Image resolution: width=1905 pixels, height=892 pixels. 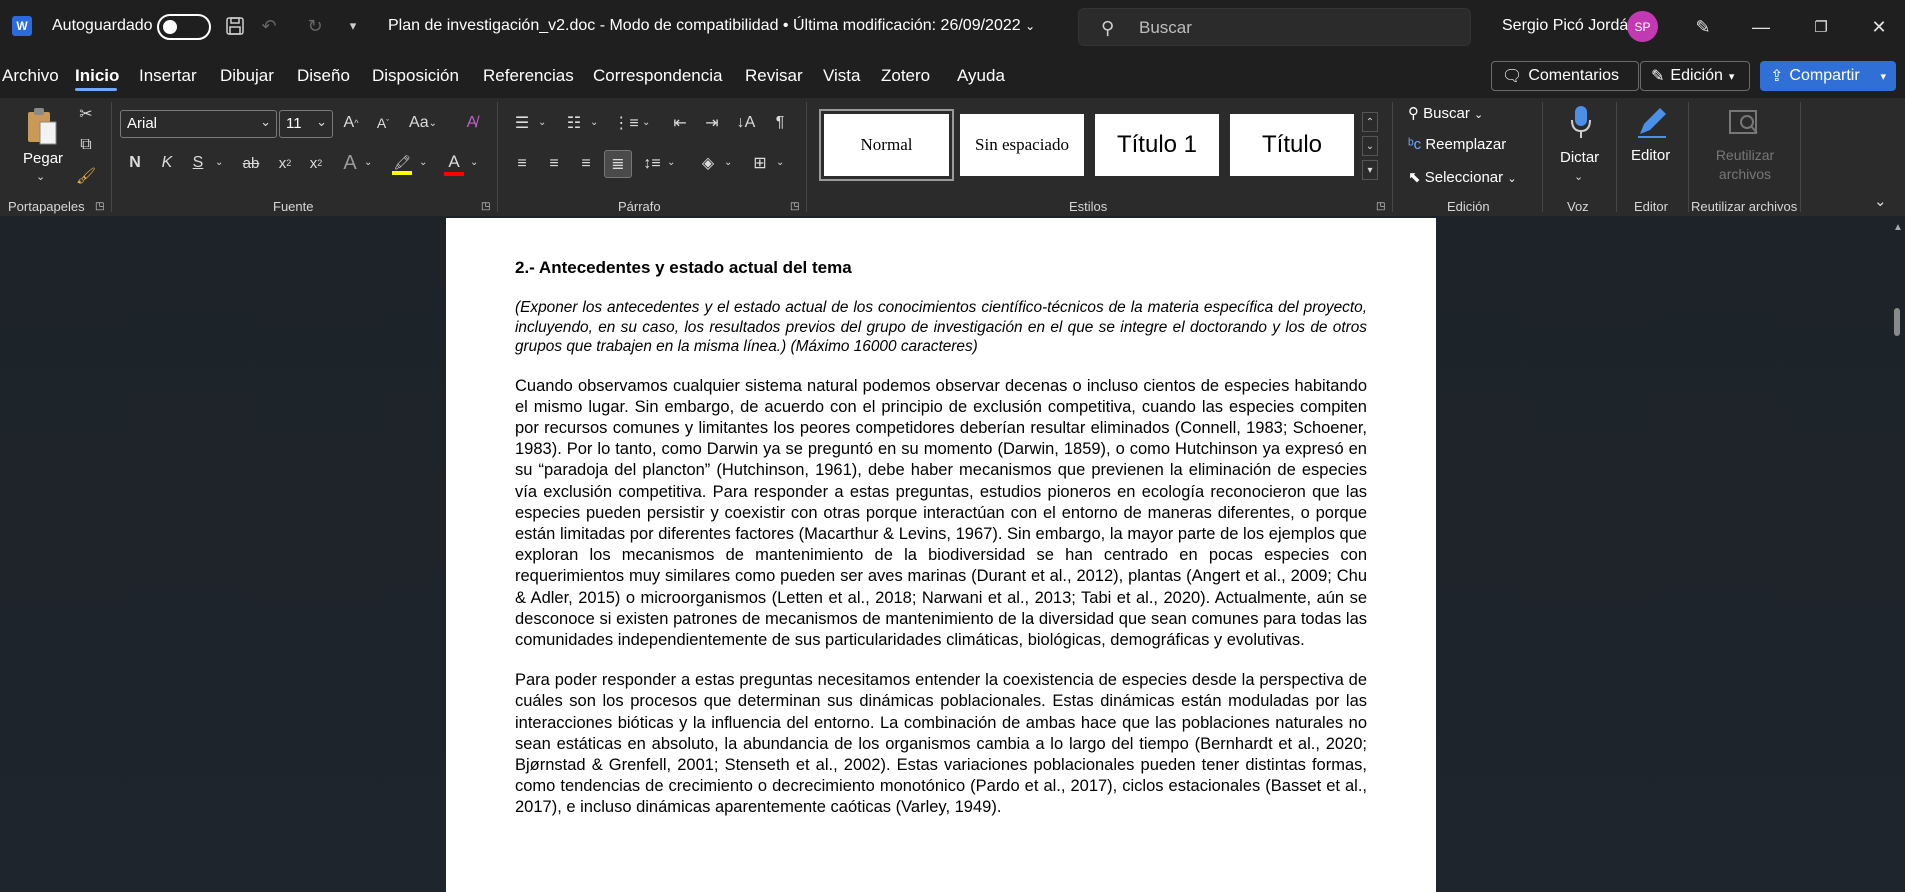 I want to click on search-box: ⚲ Buscar, so click(x=1274, y=27).